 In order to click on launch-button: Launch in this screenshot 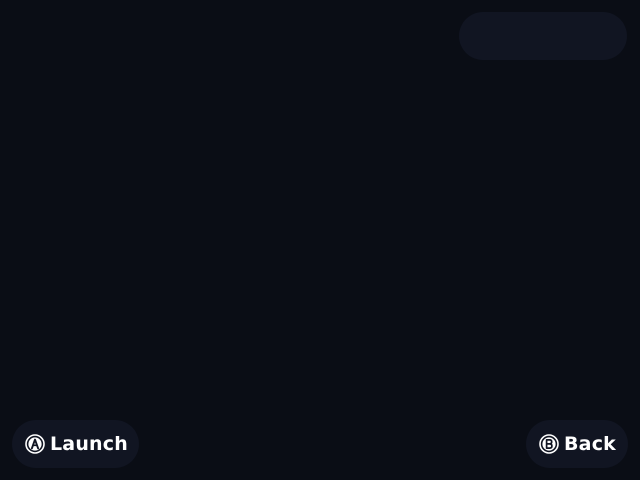, I will do `click(75, 444)`.